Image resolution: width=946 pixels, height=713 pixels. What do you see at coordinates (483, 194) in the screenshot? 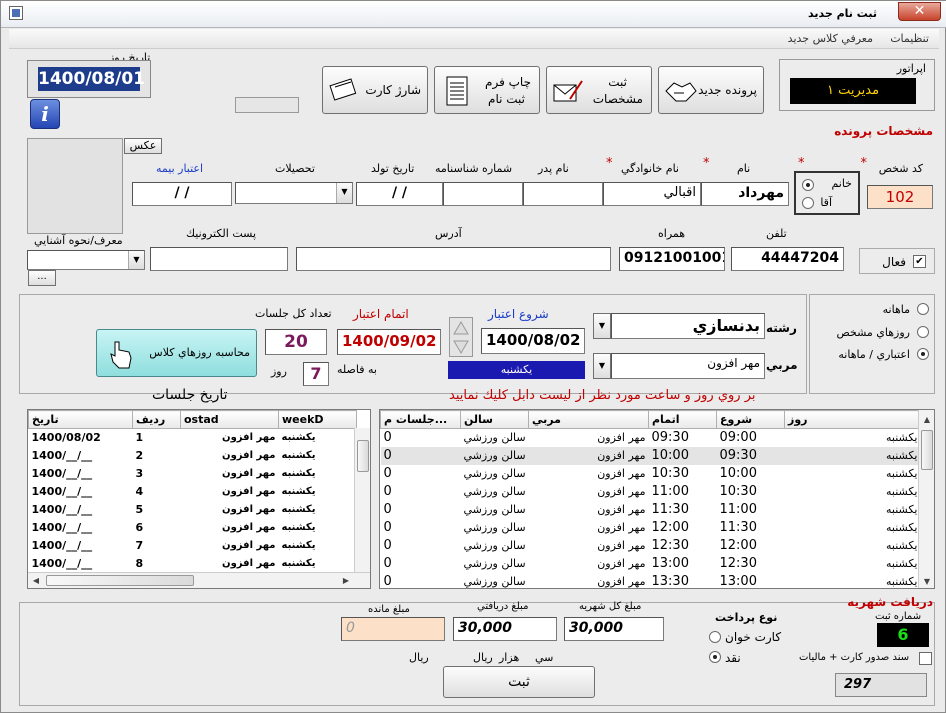
I see `id-number-input` at bounding box center [483, 194].